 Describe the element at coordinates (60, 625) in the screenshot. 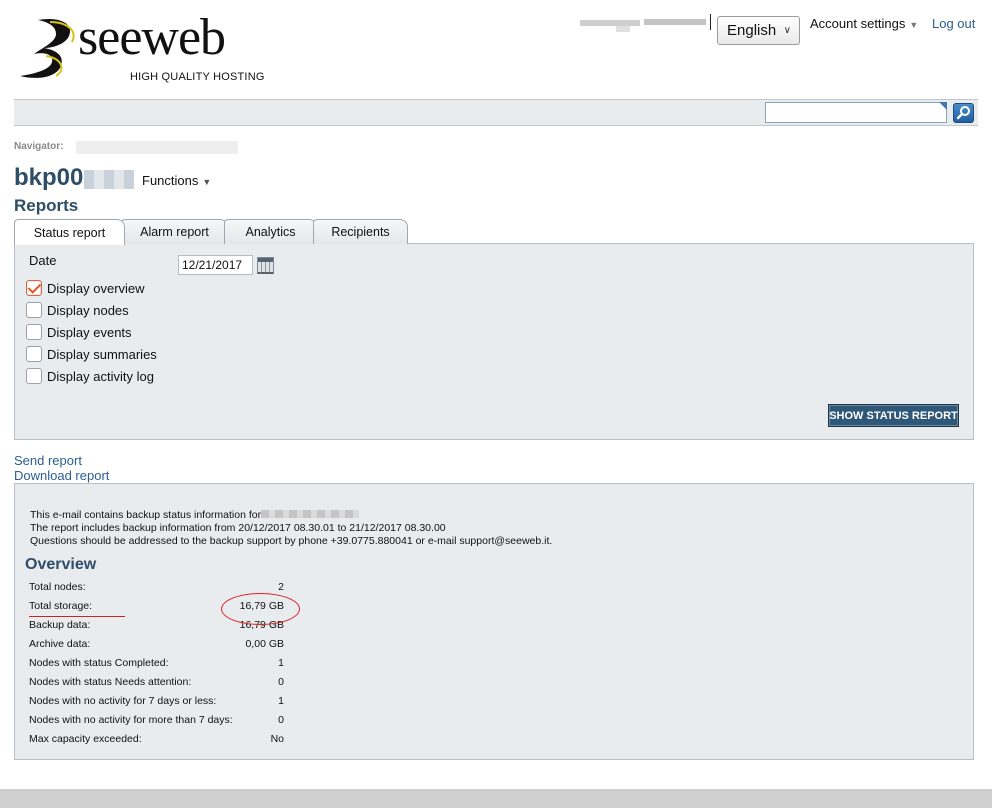

I see `overview-row-label: Backup data:` at that location.